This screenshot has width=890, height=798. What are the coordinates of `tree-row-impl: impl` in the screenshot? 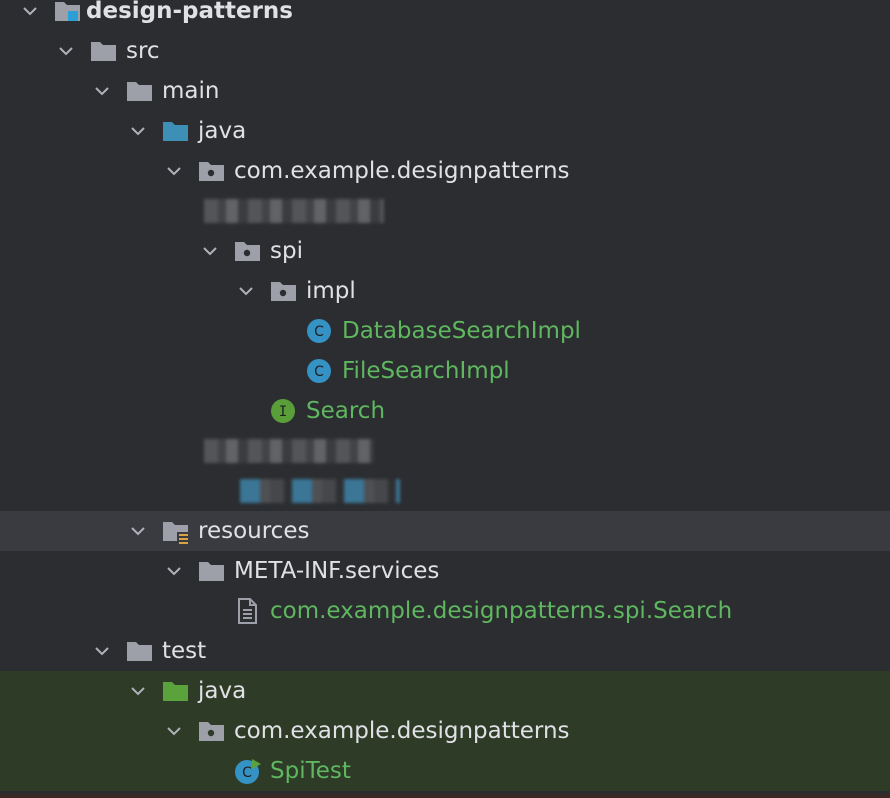 It's located at (445, 291).